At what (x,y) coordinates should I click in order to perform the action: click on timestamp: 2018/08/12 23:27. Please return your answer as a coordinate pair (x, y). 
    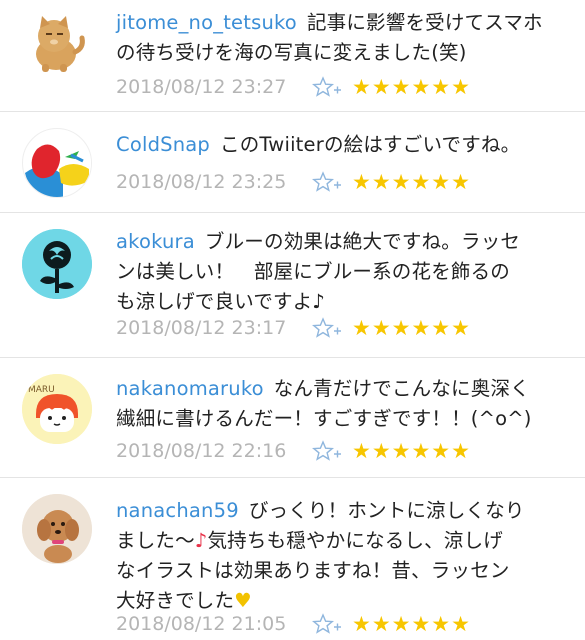
    Looking at the image, I should click on (201, 87).